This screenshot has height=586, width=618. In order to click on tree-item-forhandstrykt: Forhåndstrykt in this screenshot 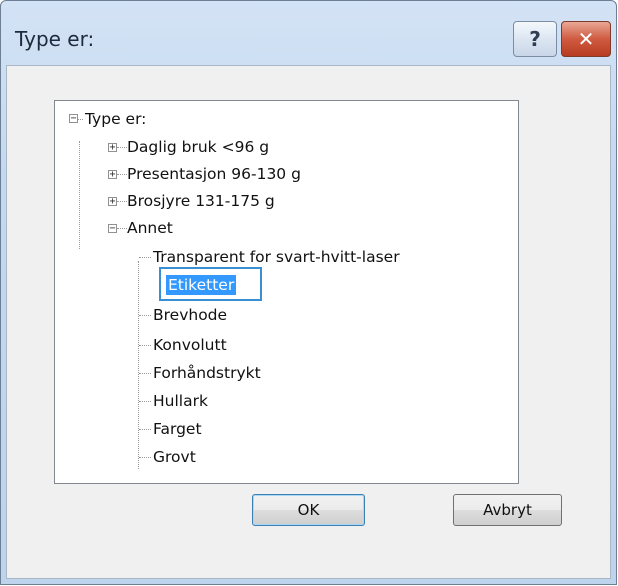, I will do `click(207, 373)`.